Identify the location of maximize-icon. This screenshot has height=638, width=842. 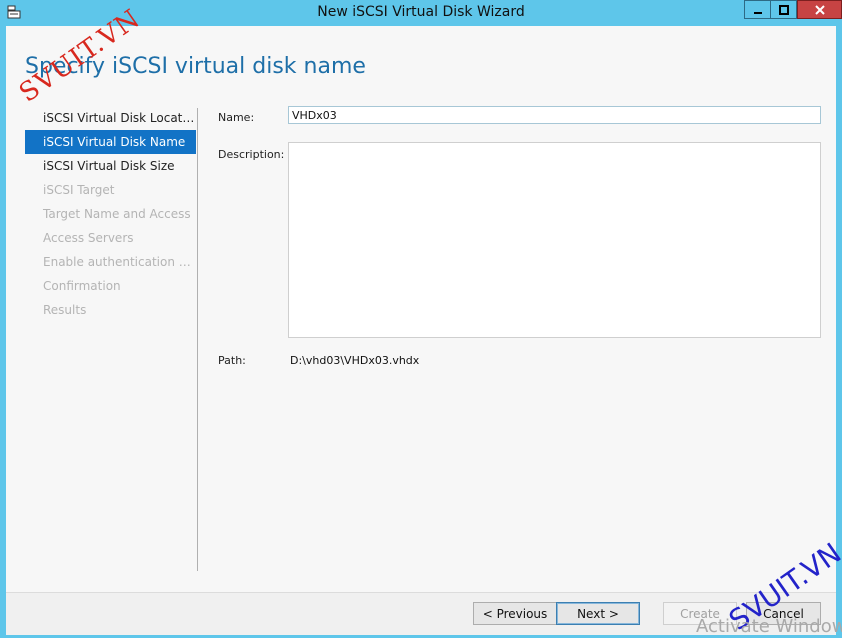
(783, 9).